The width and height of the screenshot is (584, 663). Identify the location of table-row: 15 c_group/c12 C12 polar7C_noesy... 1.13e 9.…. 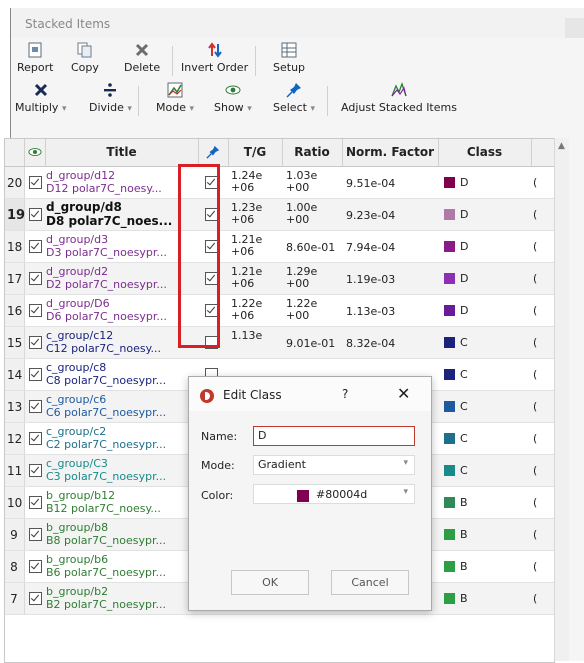
(279, 343).